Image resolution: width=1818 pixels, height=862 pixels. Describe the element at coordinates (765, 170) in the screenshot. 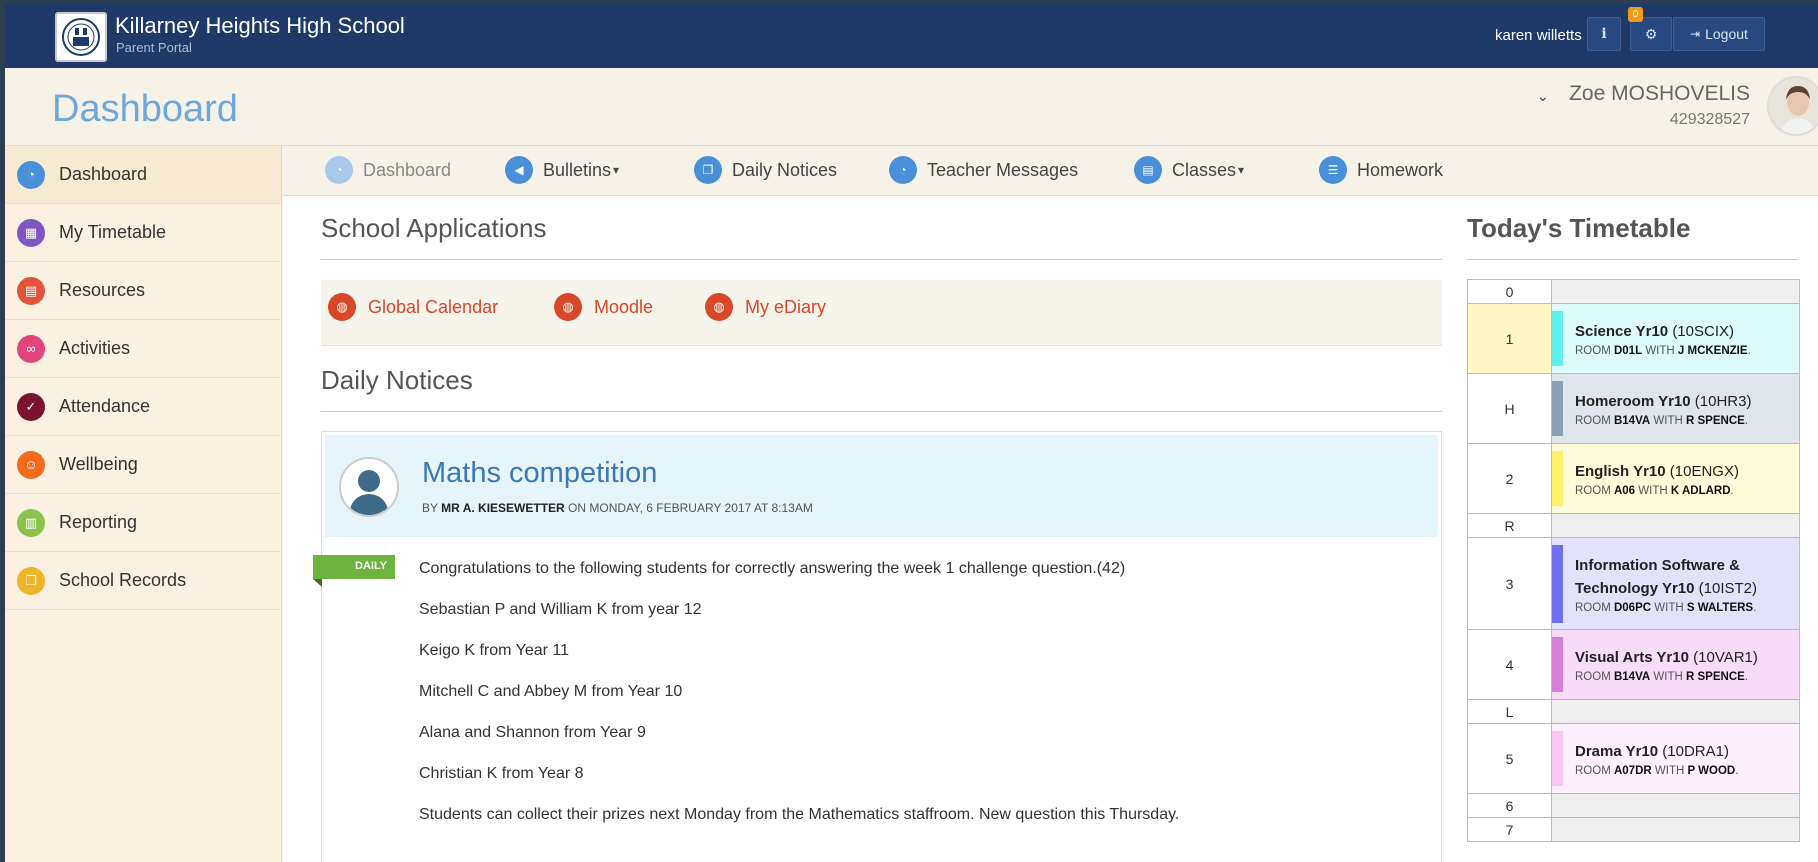

I see `nav-tab-daily-notices: ❐ Daily Notices` at that location.